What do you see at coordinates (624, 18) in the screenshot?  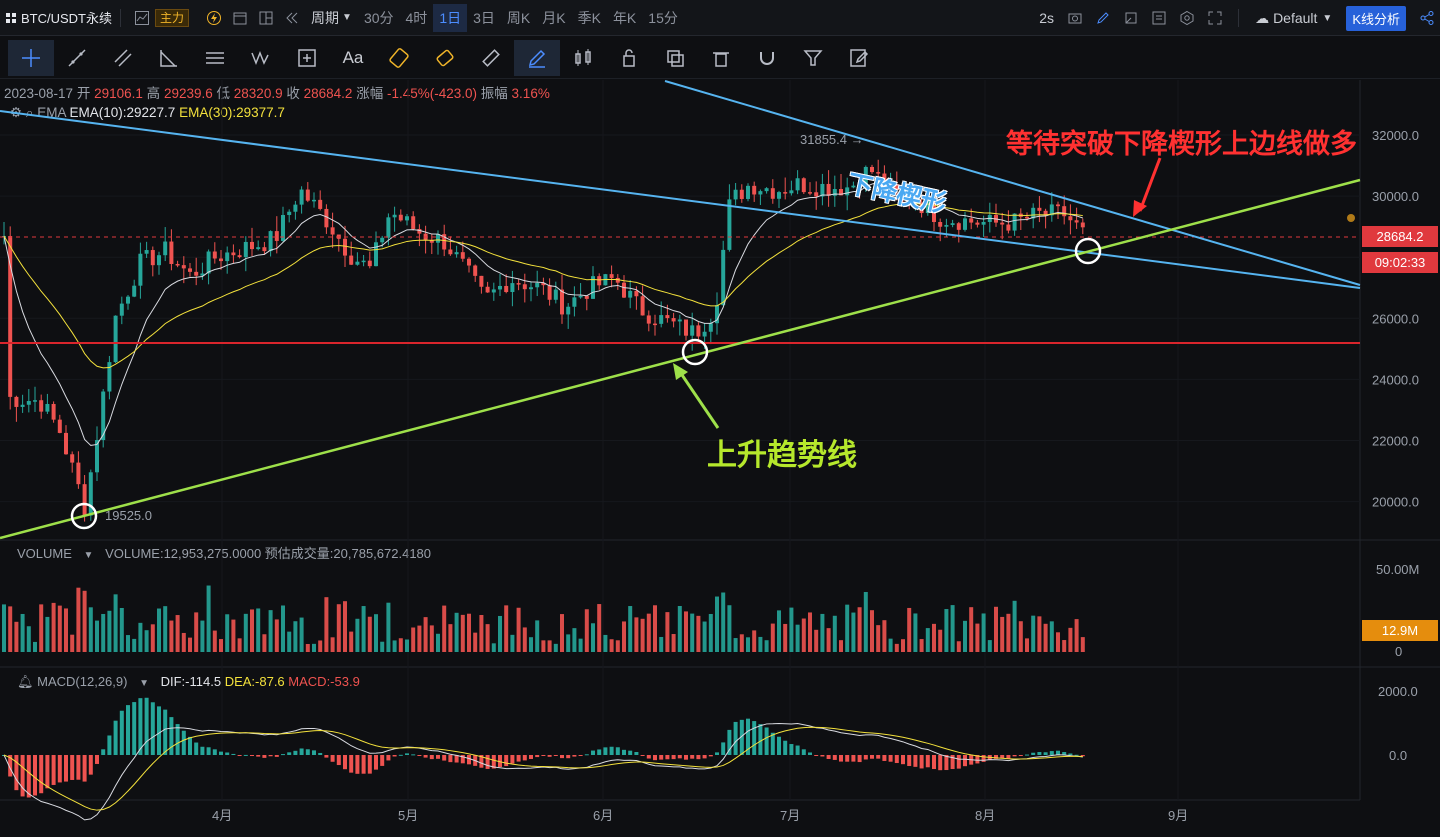 I see `interval-year: 年K` at bounding box center [624, 18].